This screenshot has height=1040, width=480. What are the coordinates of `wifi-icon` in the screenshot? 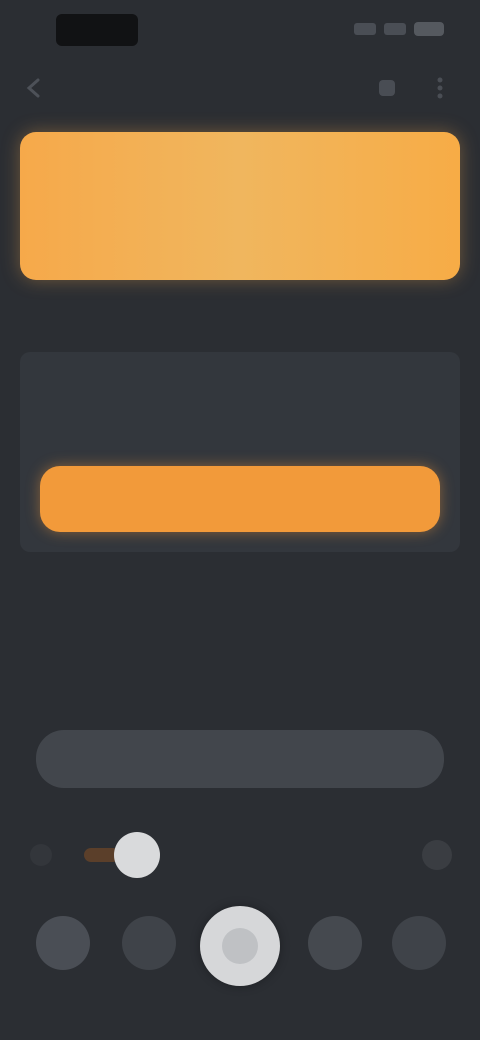 It's located at (395, 29).